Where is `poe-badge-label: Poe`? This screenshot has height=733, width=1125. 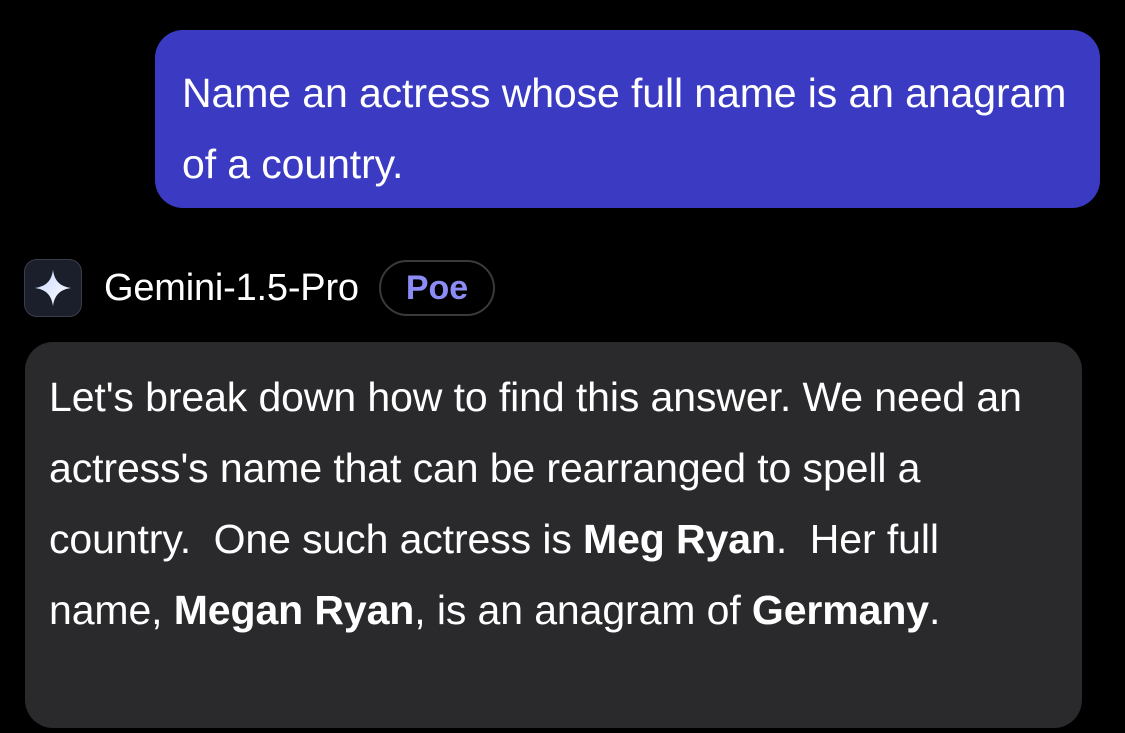
poe-badge-label: Poe is located at coordinates (437, 287).